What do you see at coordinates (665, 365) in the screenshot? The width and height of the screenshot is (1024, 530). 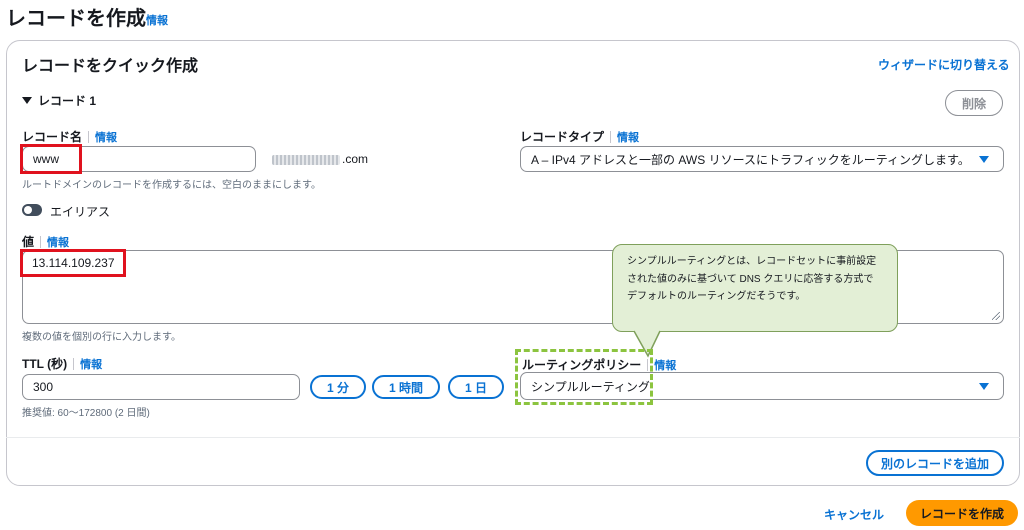 I see `routing-policy-info-link: 情報` at bounding box center [665, 365].